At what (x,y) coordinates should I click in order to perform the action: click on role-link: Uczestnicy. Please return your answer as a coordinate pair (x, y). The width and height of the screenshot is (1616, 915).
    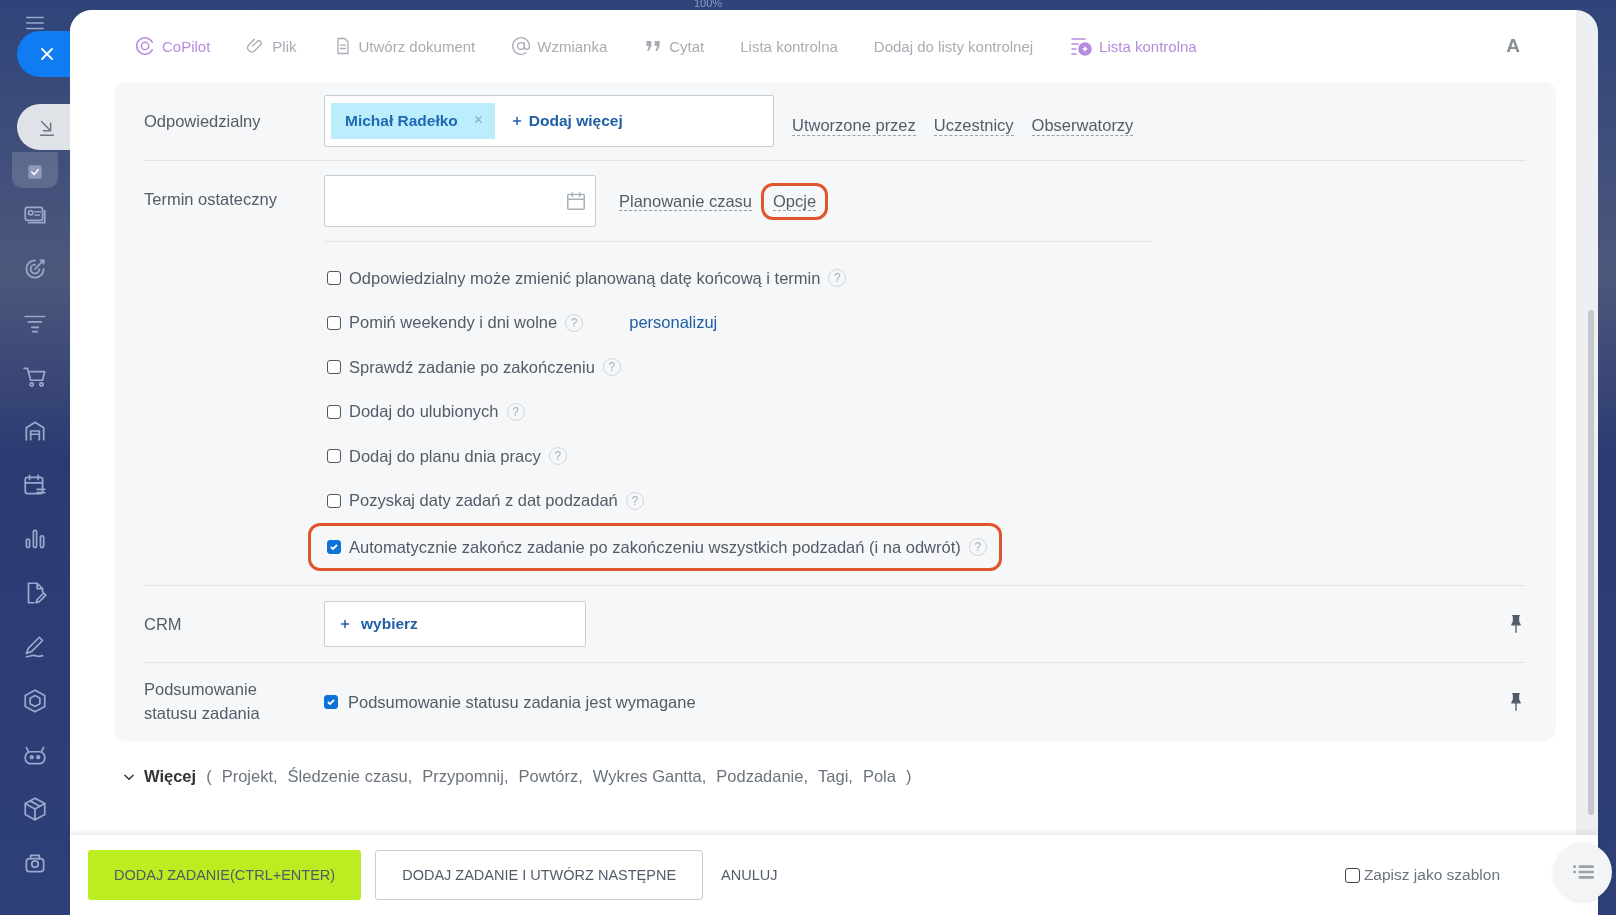
    Looking at the image, I should click on (973, 126).